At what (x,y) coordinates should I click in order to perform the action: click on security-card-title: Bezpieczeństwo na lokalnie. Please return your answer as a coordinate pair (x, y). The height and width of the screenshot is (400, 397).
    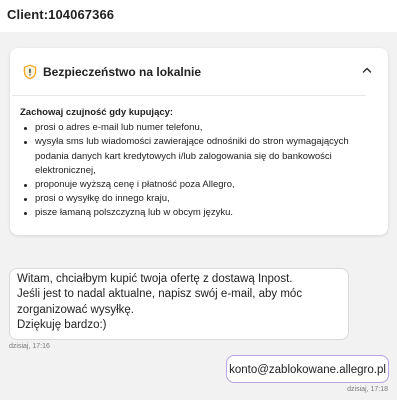
    Looking at the image, I should click on (122, 72).